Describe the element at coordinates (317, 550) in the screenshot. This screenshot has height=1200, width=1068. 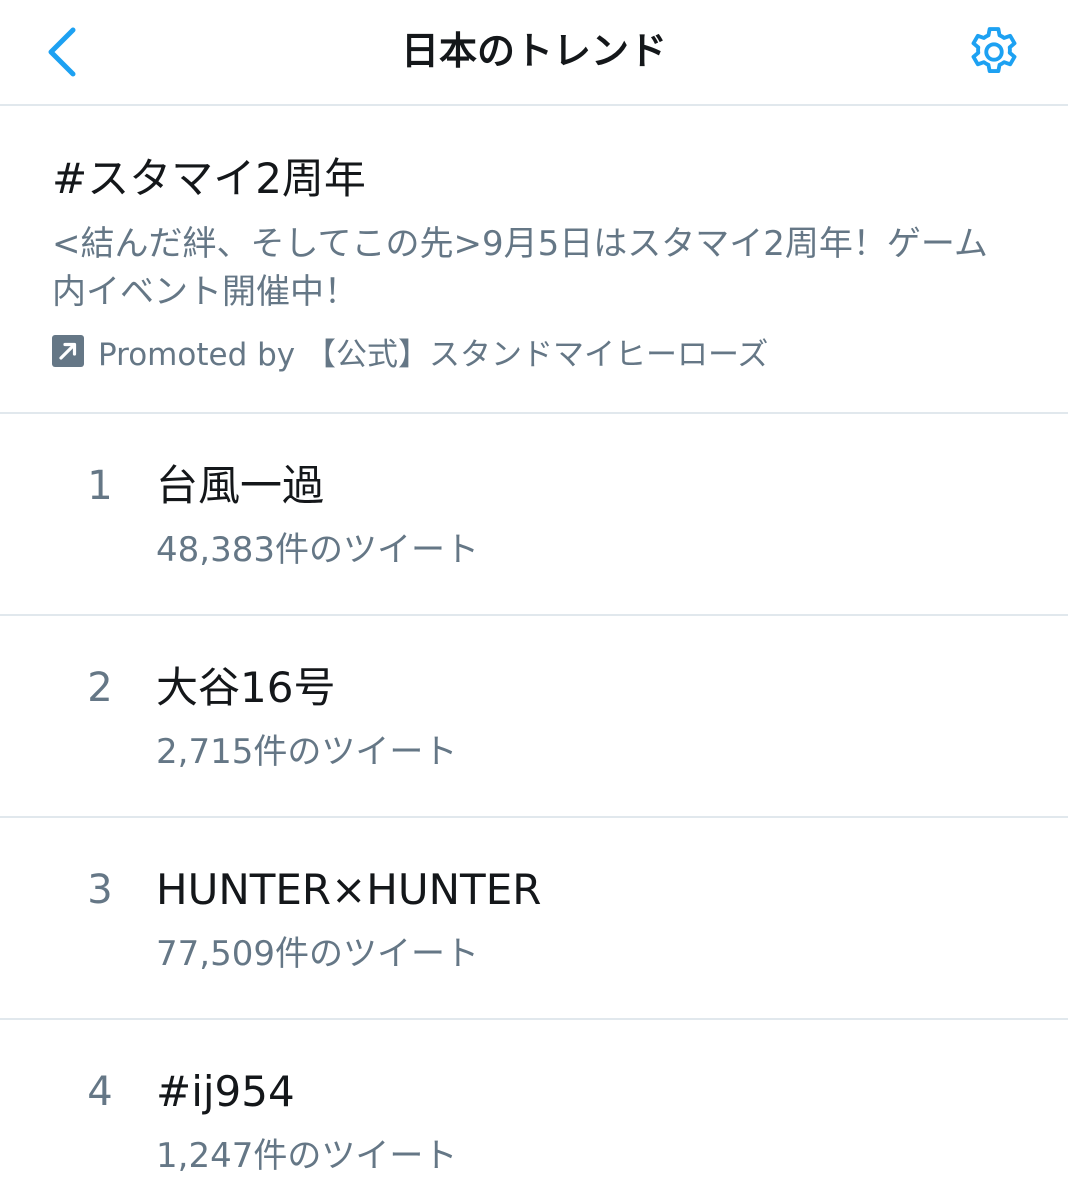
I see `trend-tweet-count: 48,383件のツイート` at that location.